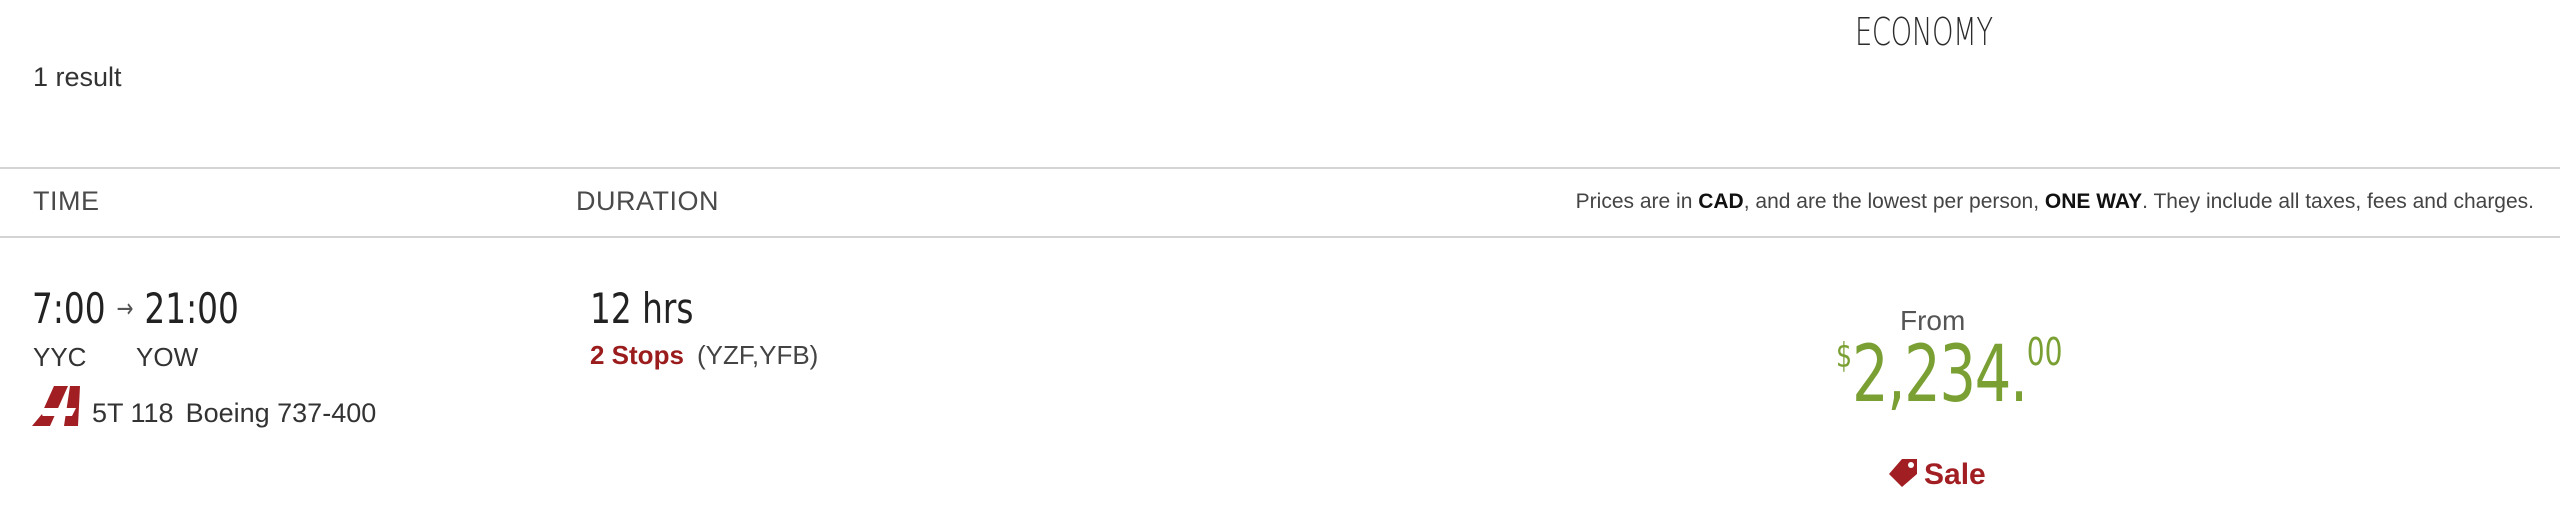  What do you see at coordinates (77, 77) in the screenshot?
I see `result-count: 1 result` at bounding box center [77, 77].